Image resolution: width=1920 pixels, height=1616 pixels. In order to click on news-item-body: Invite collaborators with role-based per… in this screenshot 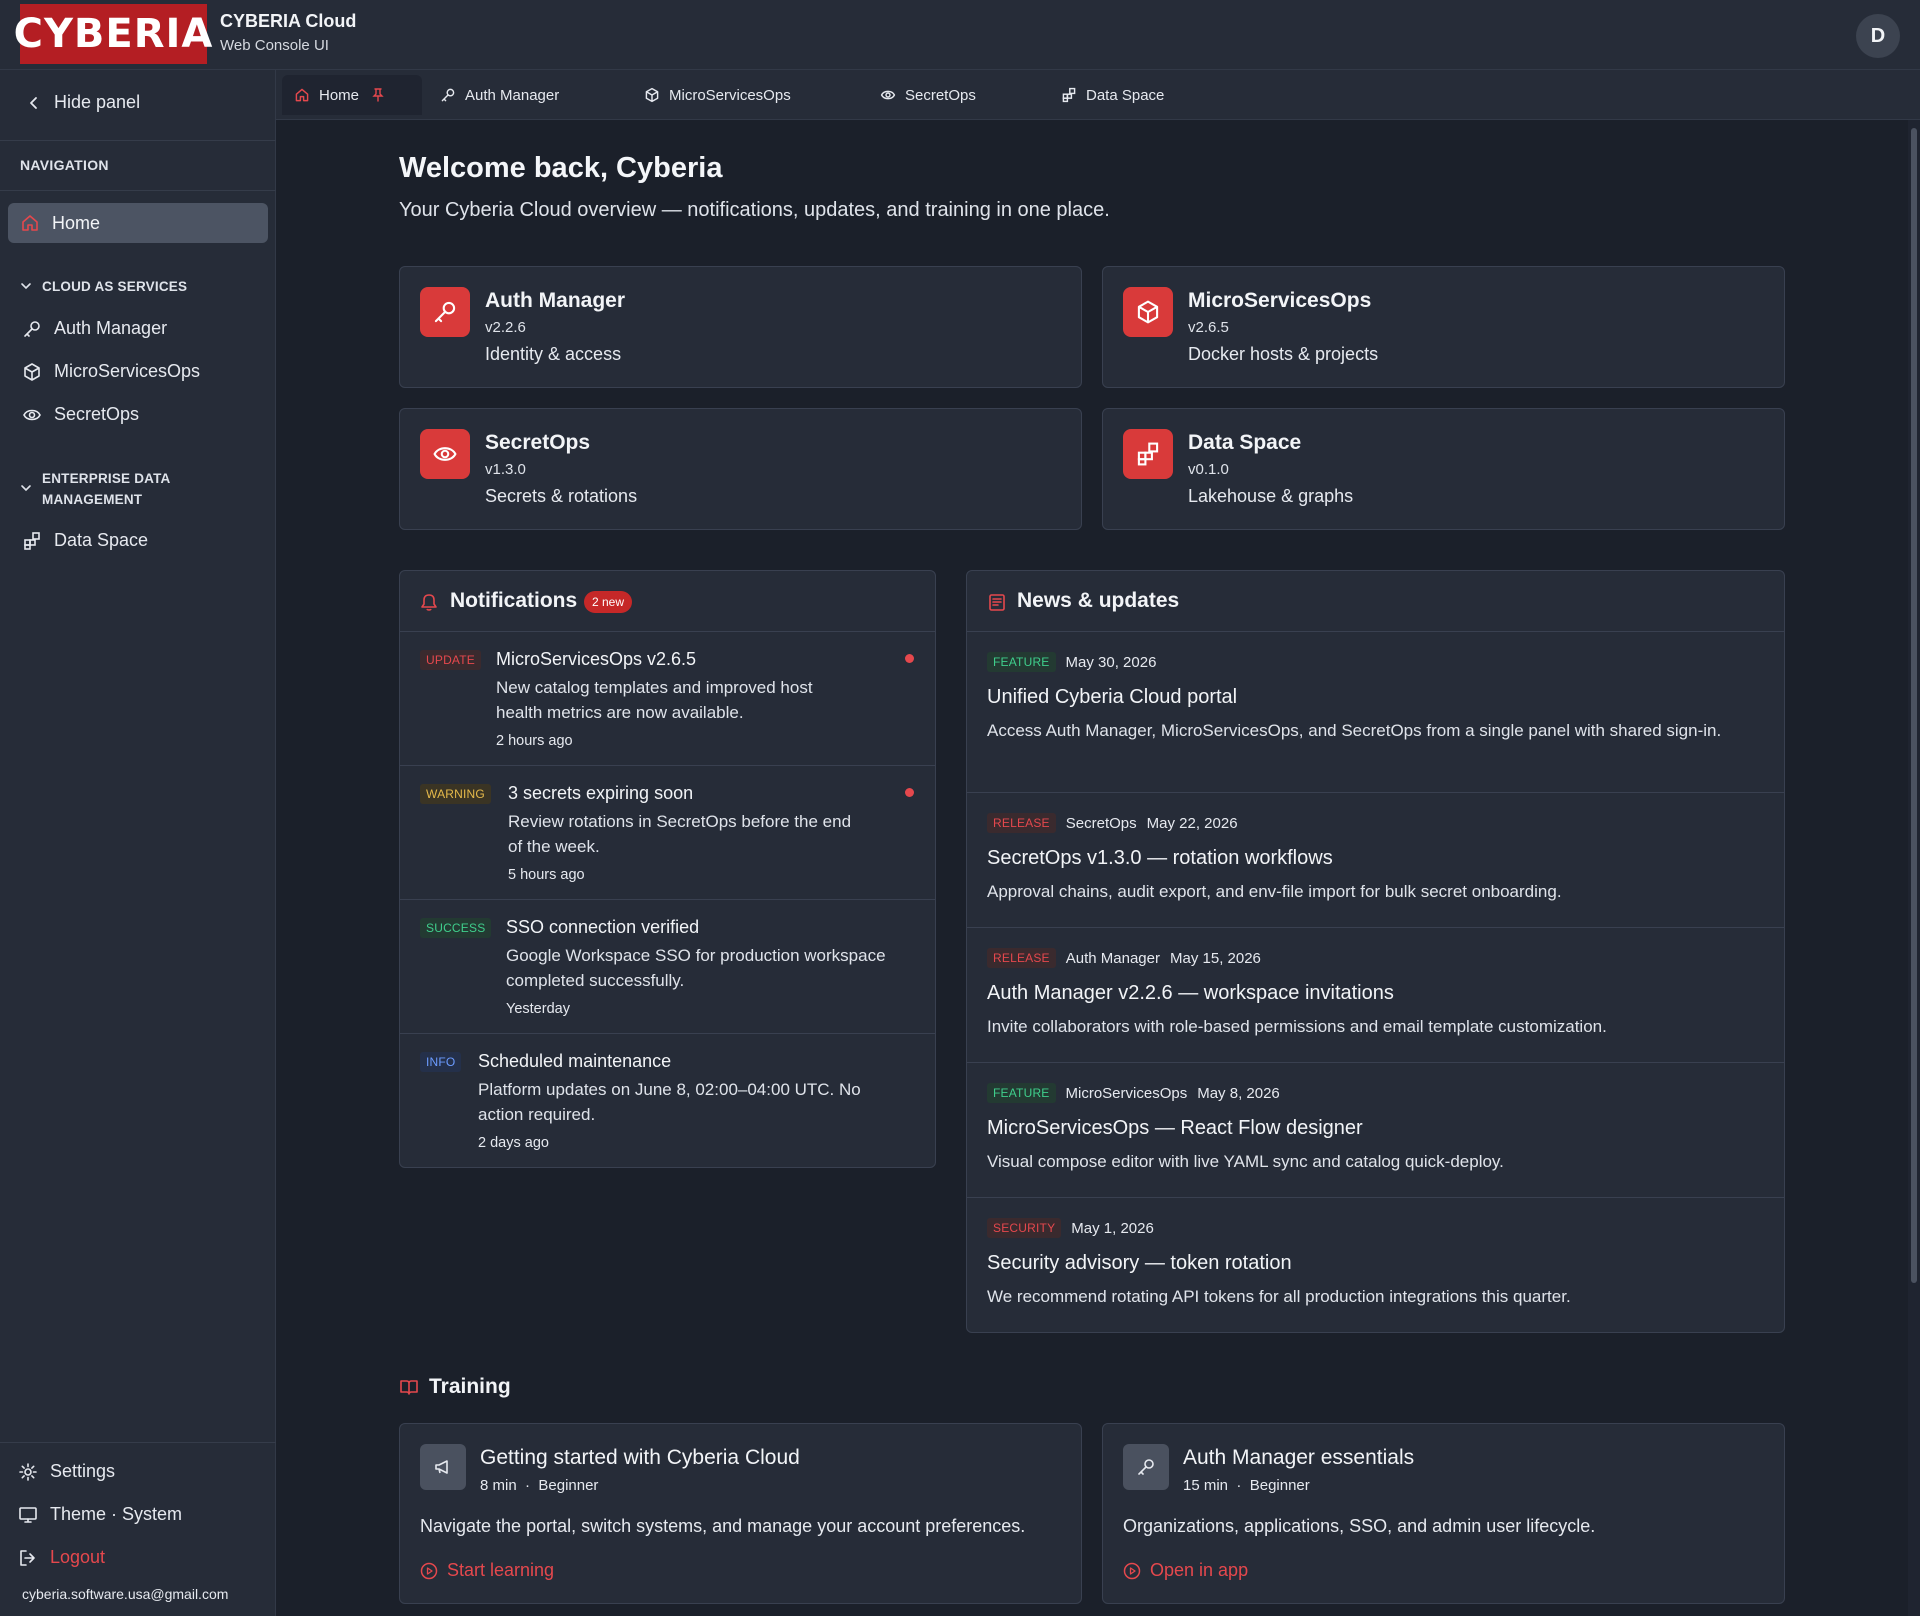, I will do `click(1297, 1026)`.